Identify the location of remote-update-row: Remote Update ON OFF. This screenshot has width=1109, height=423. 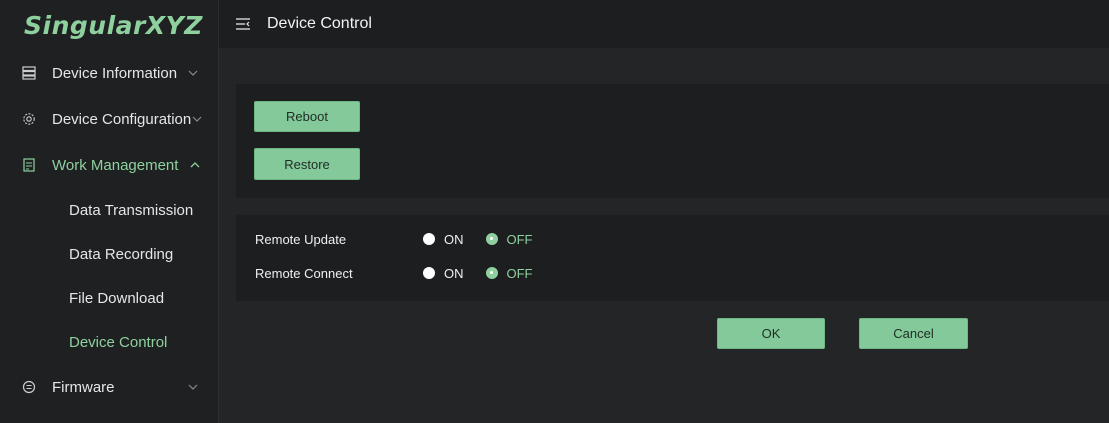
(405, 239).